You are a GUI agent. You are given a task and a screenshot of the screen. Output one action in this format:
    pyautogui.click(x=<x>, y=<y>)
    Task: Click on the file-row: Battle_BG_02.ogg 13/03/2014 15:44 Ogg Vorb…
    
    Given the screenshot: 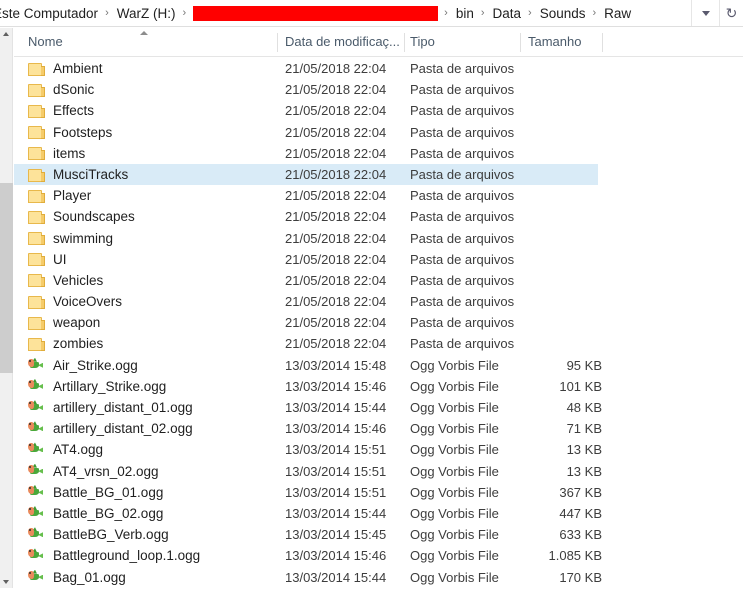 What is the action you would take?
    pyautogui.click(x=378, y=513)
    